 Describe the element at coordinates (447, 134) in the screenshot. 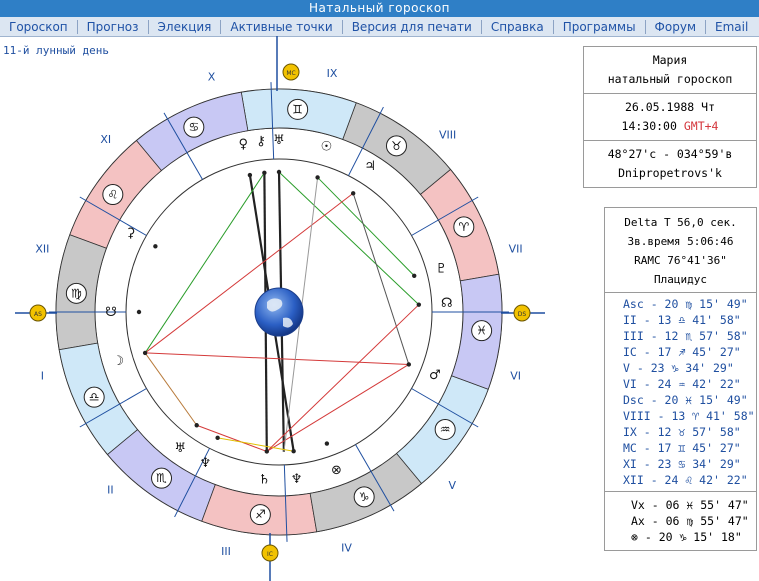

I see `house-number: VIII` at that location.